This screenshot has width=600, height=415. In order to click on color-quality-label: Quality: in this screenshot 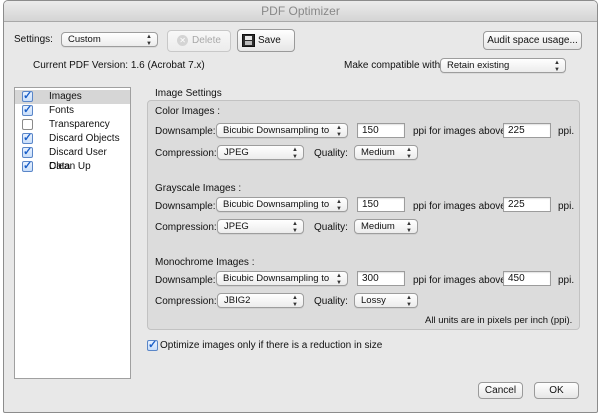, I will do `click(331, 153)`.